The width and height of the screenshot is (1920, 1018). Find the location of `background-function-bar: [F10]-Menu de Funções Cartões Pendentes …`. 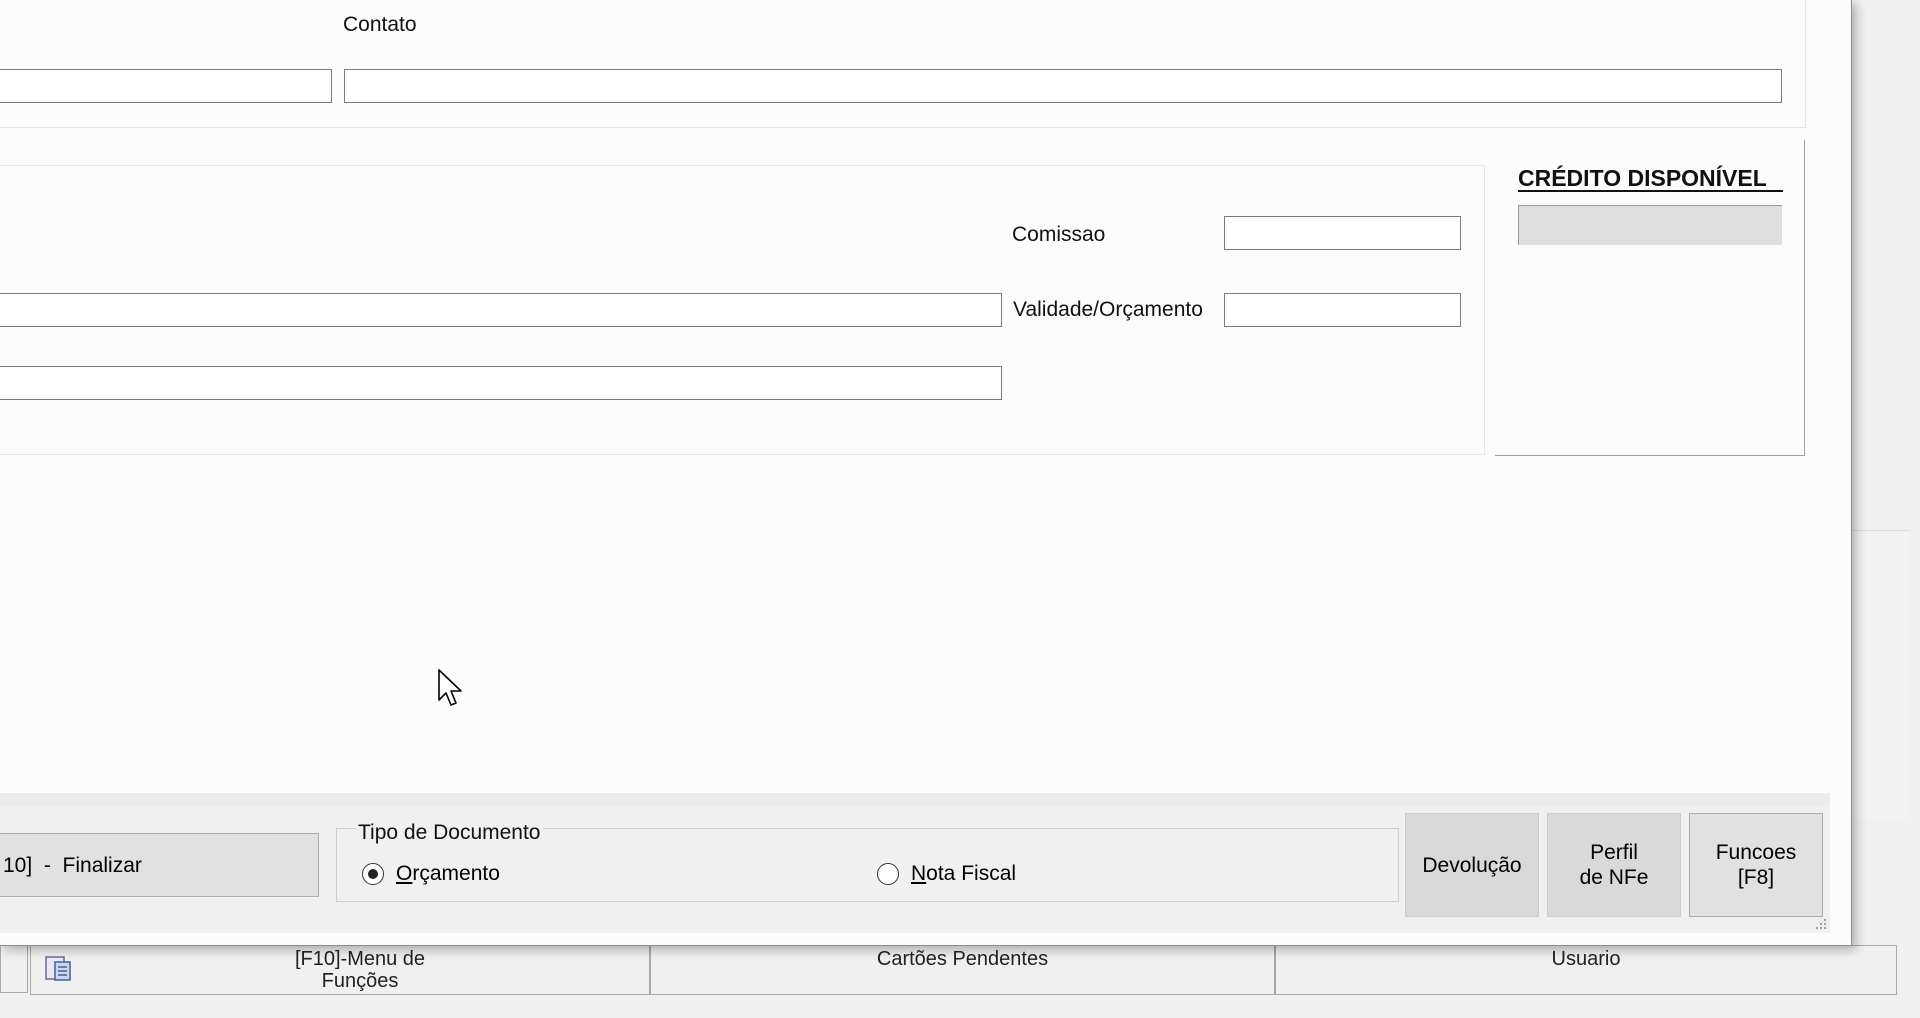

background-function-bar: [F10]-Menu de Funções Cartões Pendentes … is located at coordinates (950, 980).